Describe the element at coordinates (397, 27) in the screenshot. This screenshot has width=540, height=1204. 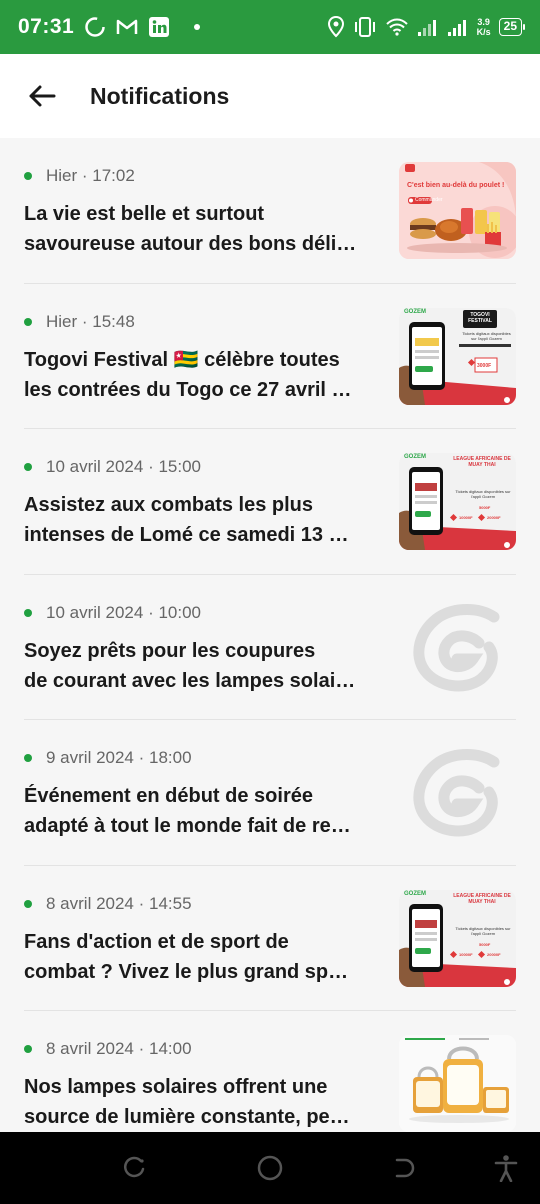
I see `wifi-icon` at that location.